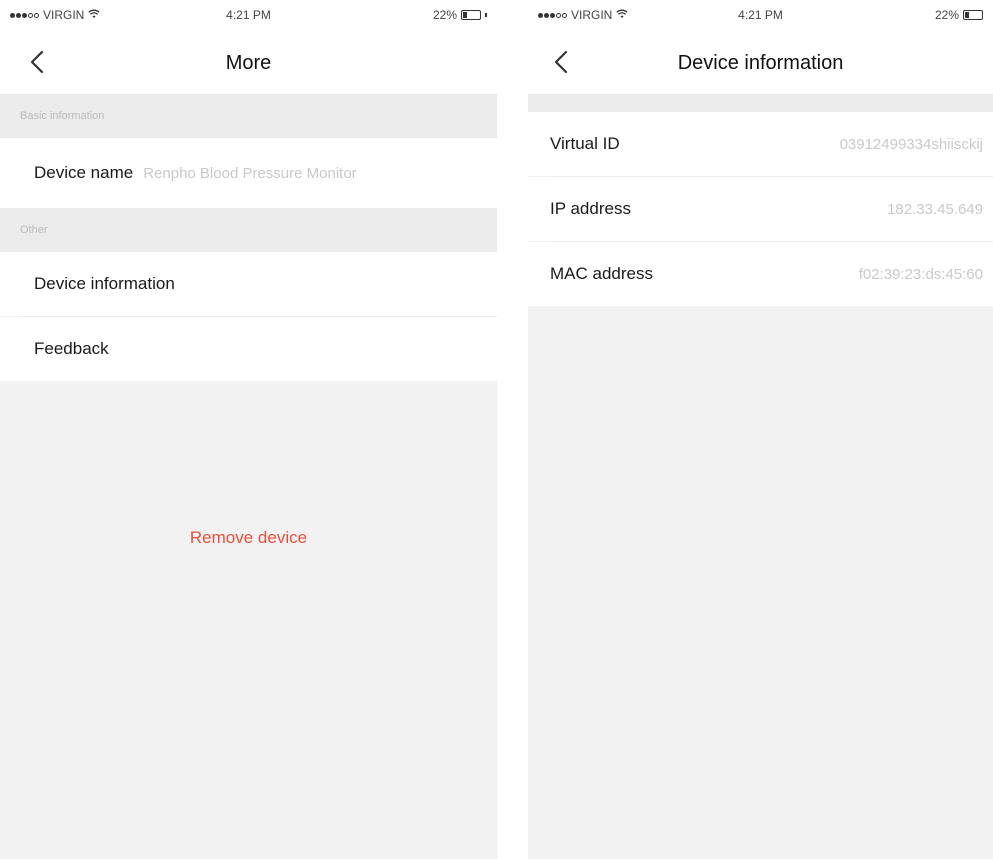  Describe the element at coordinates (486, 15) in the screenshot. I see `battery-tip` at that location.